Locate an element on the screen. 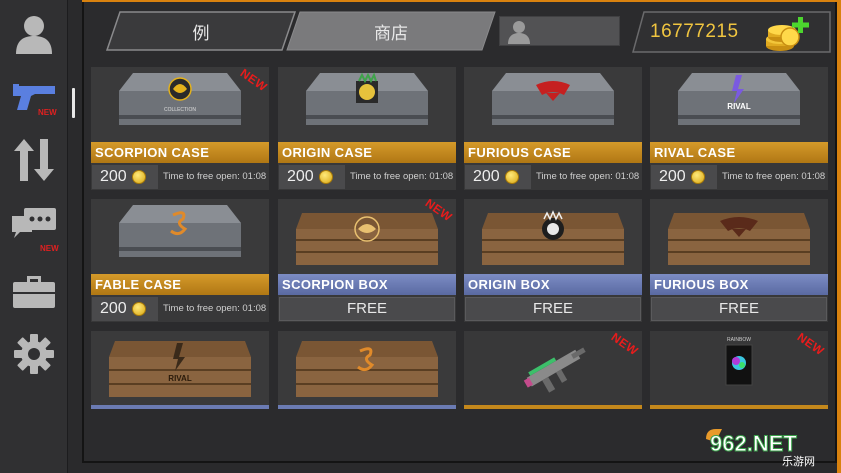 The height and width of the screenshot is (473, 841). scorpion-case-timer: Time to free open: 01:08 is located at coordinates (215, 176).